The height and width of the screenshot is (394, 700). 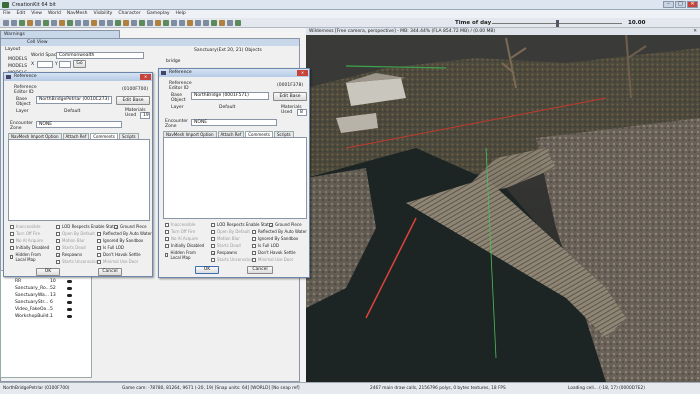 What do you see at coordinates (45, 64) in the screenshot?
I see `x-input` at bounding box center [45, 64].